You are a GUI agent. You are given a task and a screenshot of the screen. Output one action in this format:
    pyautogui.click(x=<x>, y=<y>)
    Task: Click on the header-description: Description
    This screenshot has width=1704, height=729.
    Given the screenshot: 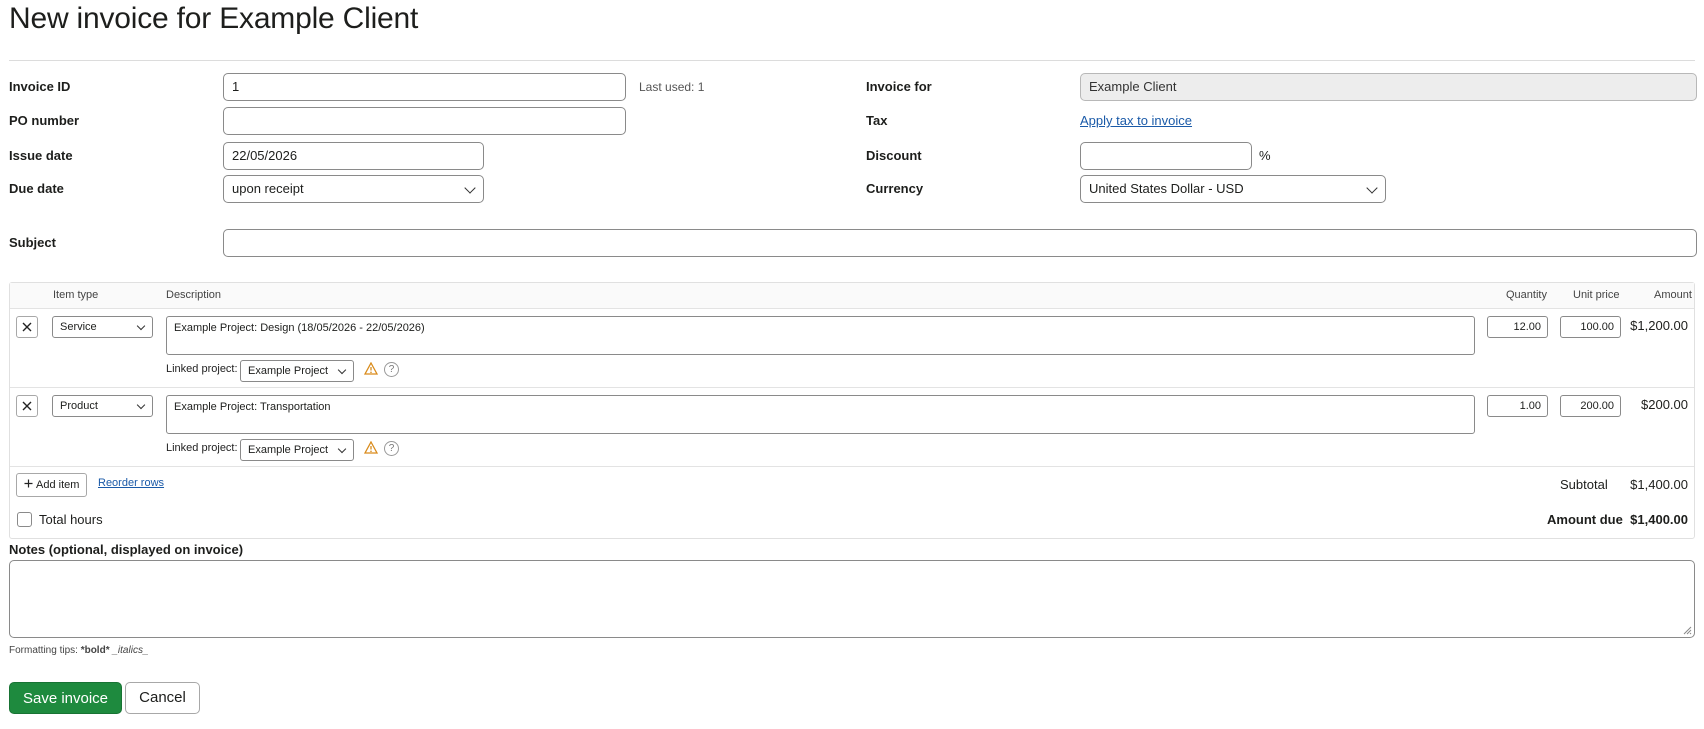 What is the action you would take?
    pyautogui.click(x=194, y=295)
    